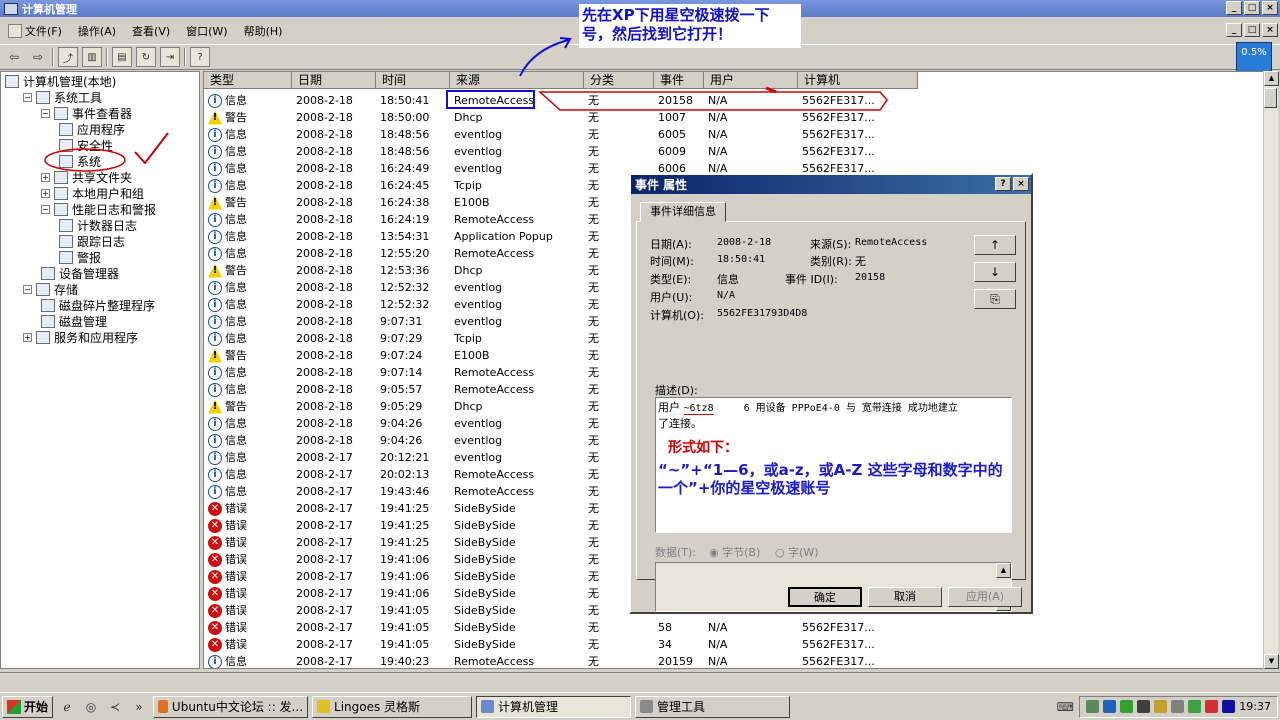 This screenshot has width=1280, height=720. Describe the element at coordinates (98, 209) in the screenshot. I see `tree-node: − 性能日志和警报` at that location.